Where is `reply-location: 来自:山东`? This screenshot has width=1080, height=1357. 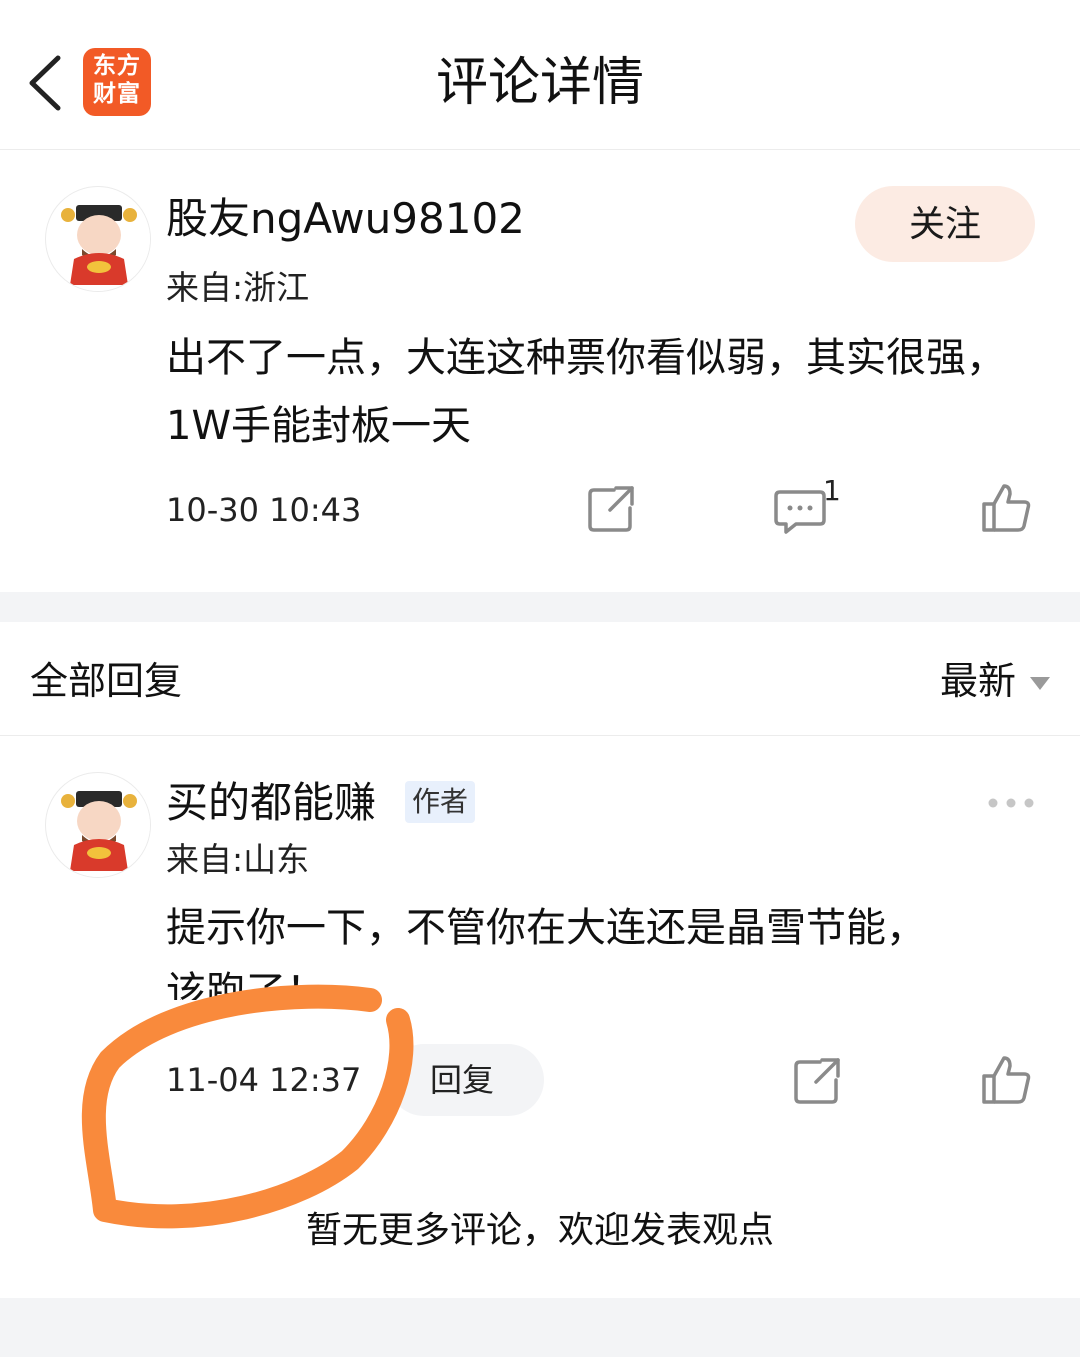 reply-location: 来自:山东 is located at coordinates (238, 859).